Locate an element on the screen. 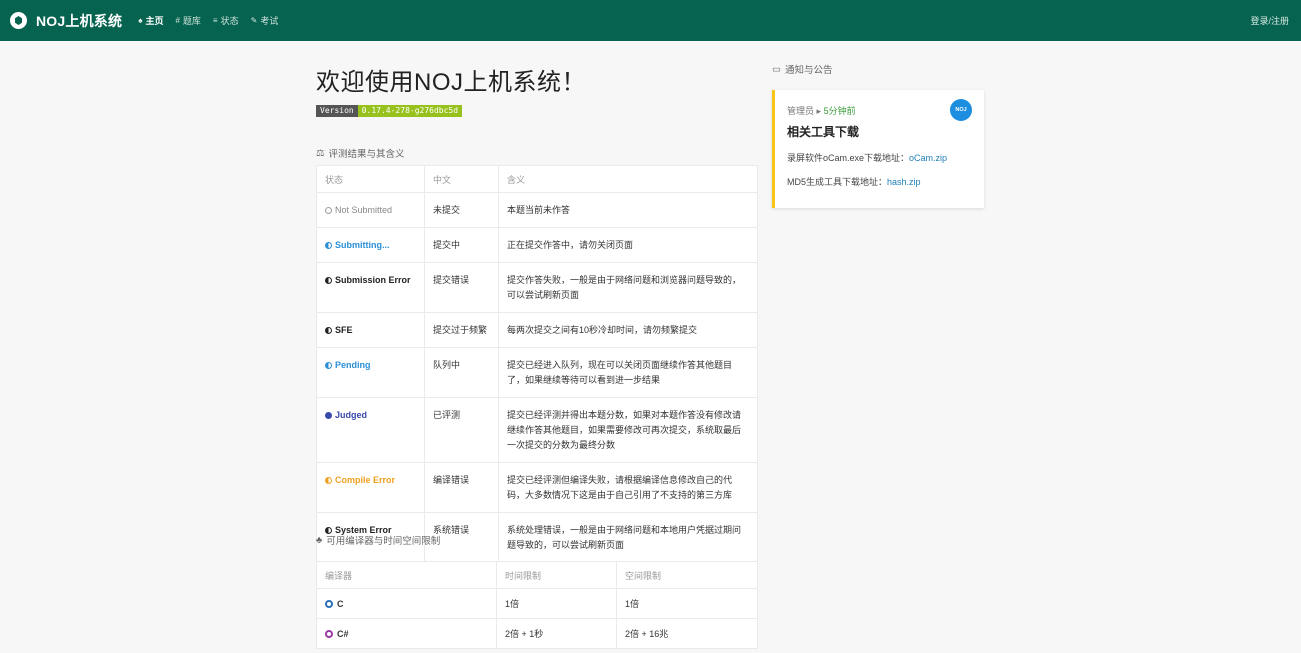 This screenshot has width=1301, height=653. table-row: Not Submitted 未提交 本题当前未作答 is located at coordinates (537, 210).